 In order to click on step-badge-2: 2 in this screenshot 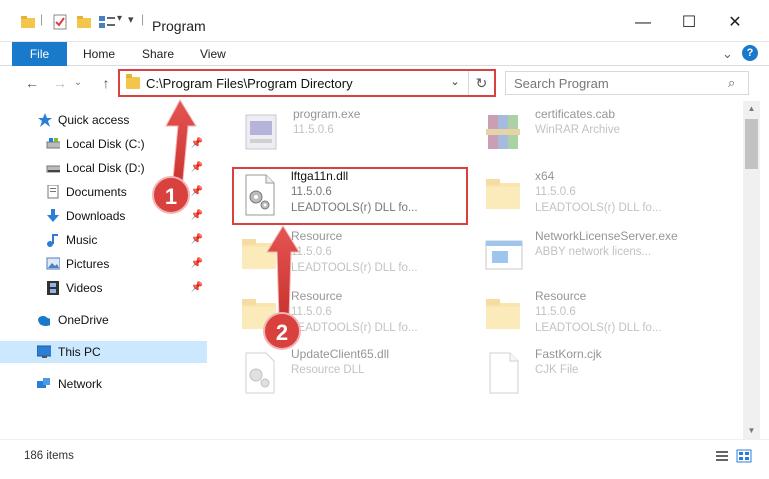, I will do `click(282, 331)`.